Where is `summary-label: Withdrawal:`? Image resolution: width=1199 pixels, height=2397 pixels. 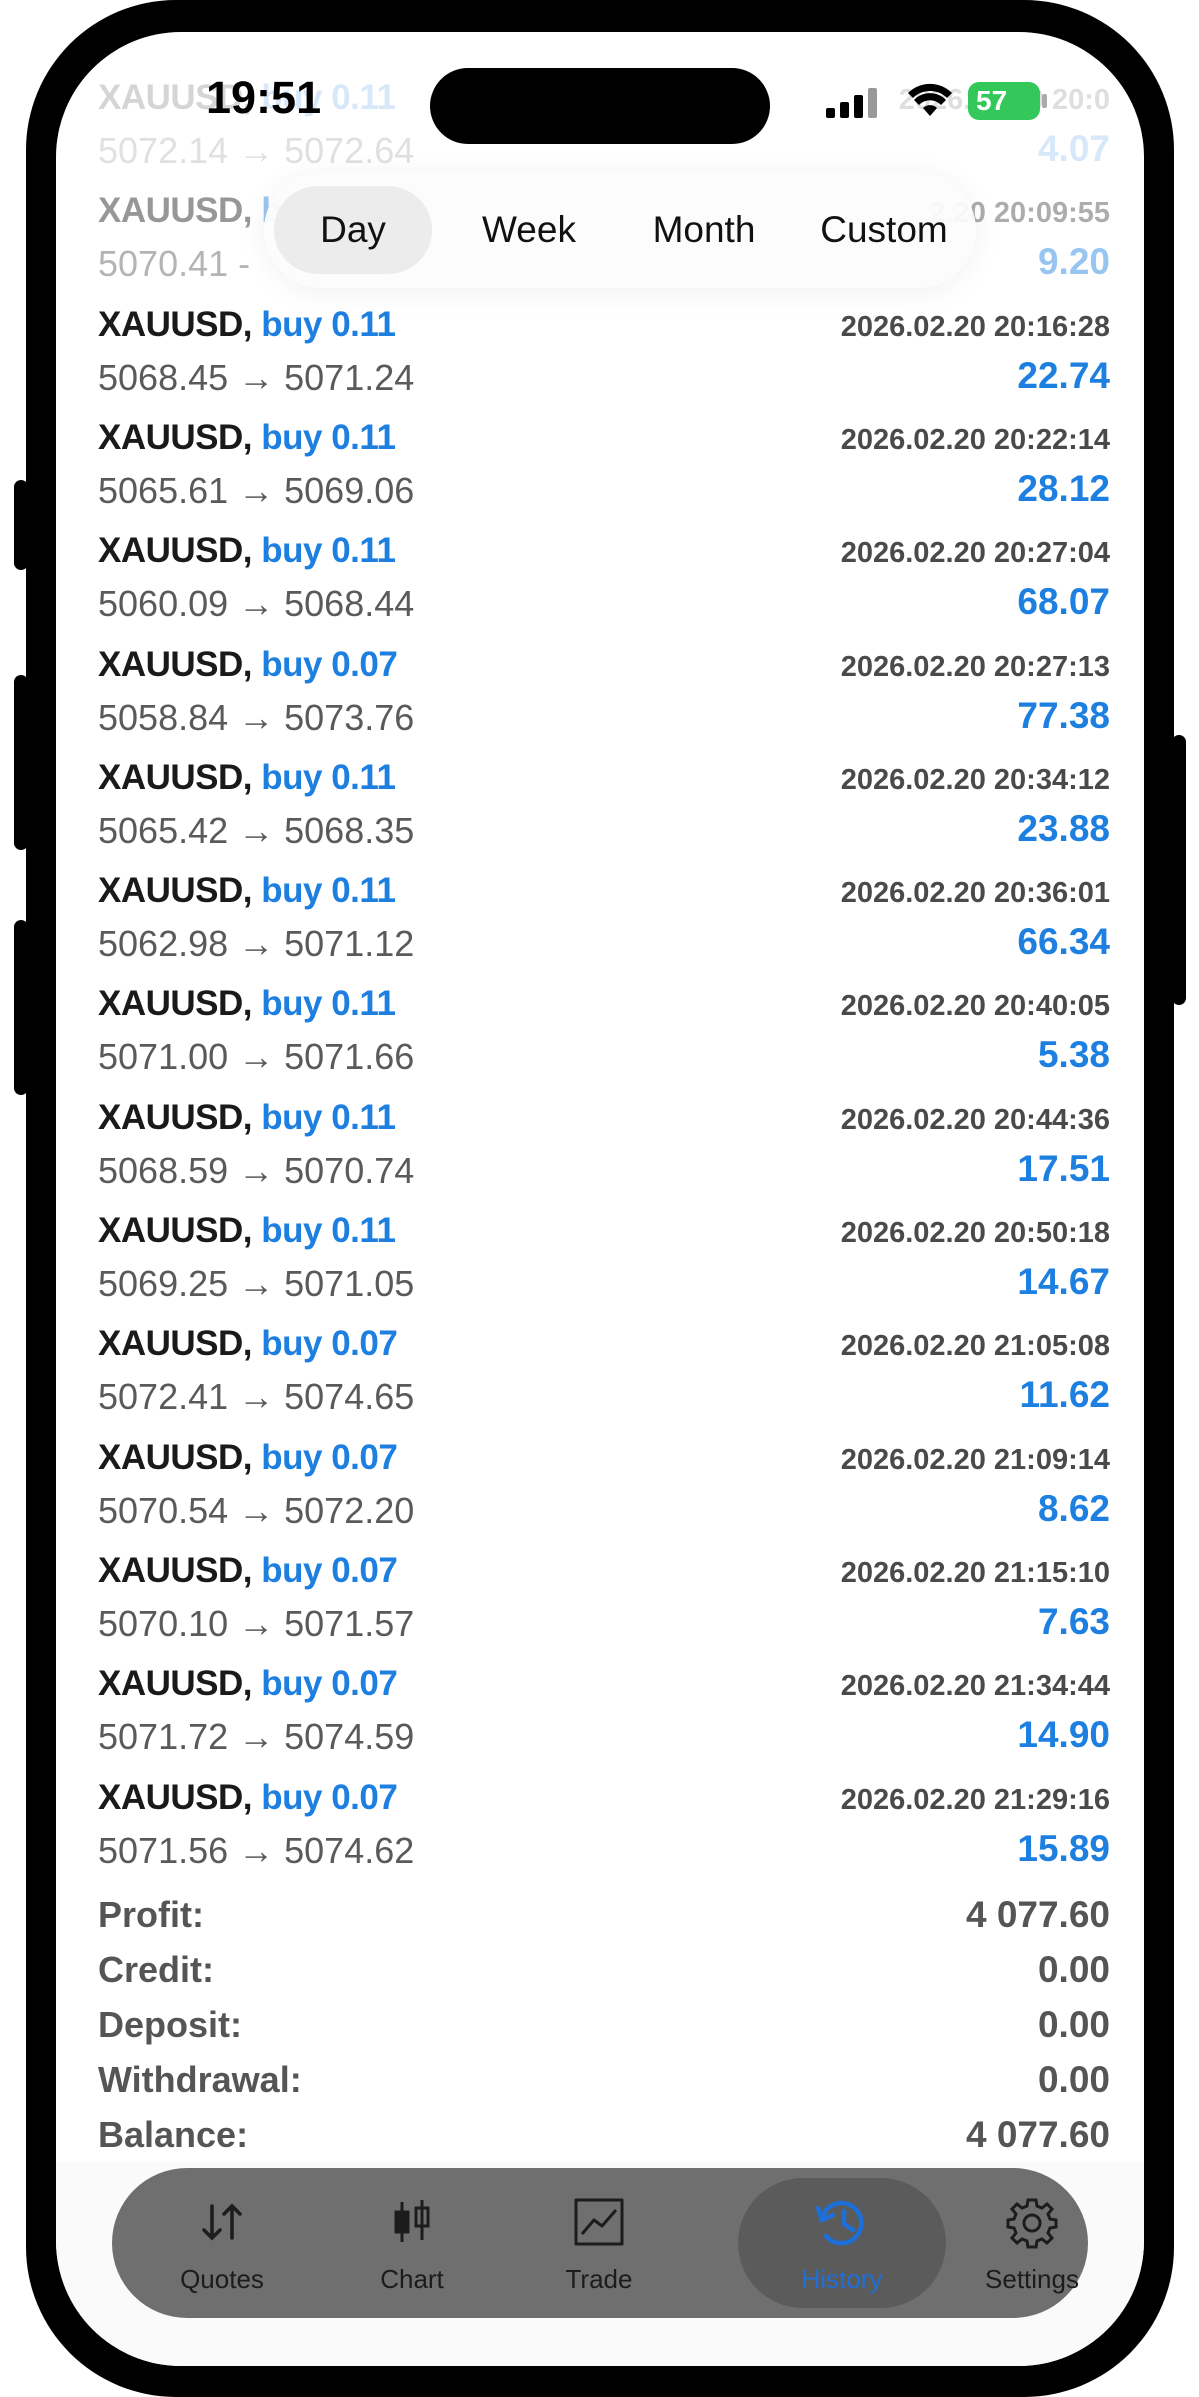
summary-label: Withdrawal: is located at coordinates (200, 2079).